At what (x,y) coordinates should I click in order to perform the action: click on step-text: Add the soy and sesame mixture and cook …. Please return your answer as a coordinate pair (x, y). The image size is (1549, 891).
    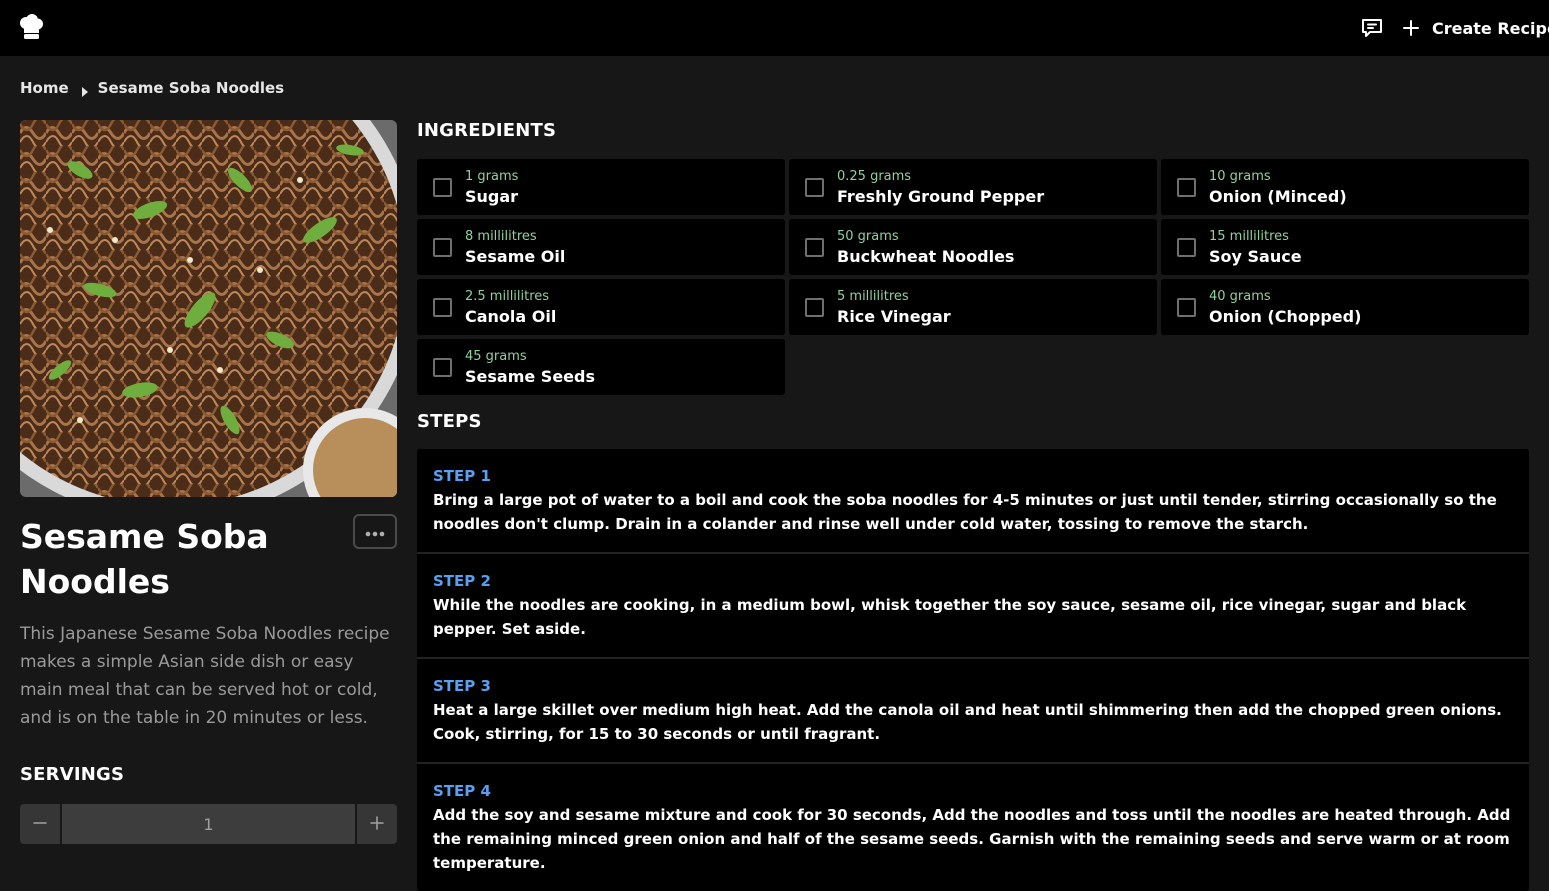
    Looking at the image, I should click on (972, 839).